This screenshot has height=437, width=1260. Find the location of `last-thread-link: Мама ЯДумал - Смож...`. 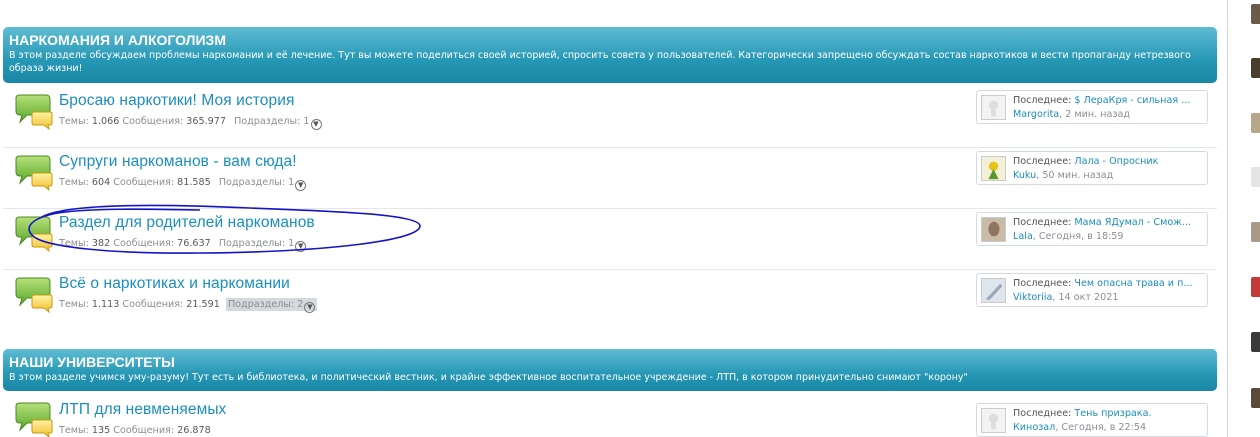

last-thread-link: Мама ЯДумал - Смож... is located at coordinates (1132, 222).